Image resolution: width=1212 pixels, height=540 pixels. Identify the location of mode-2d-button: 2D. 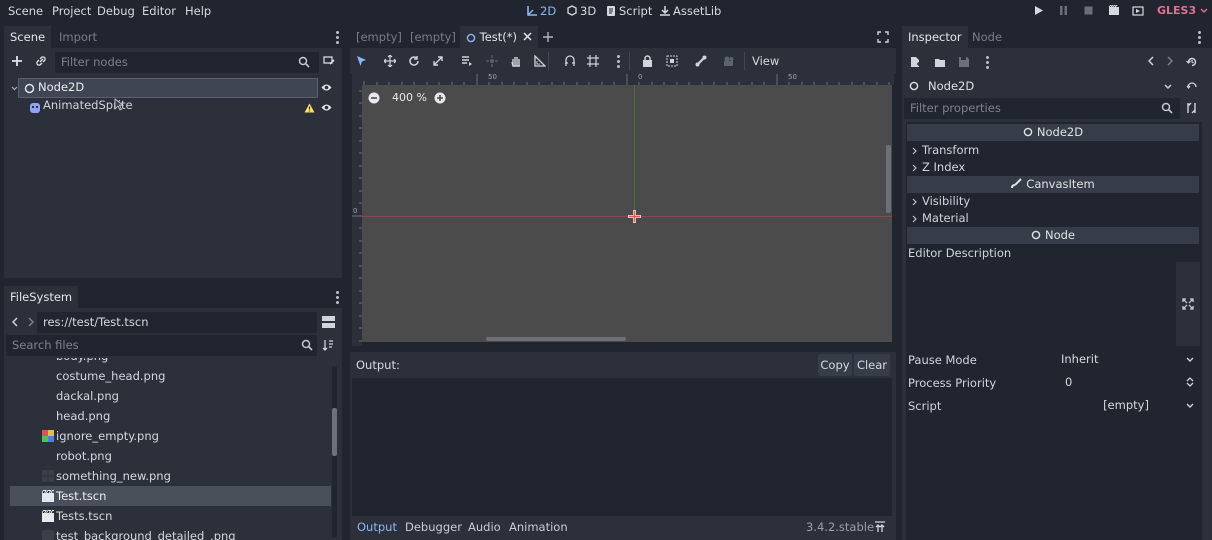
(541, 11).